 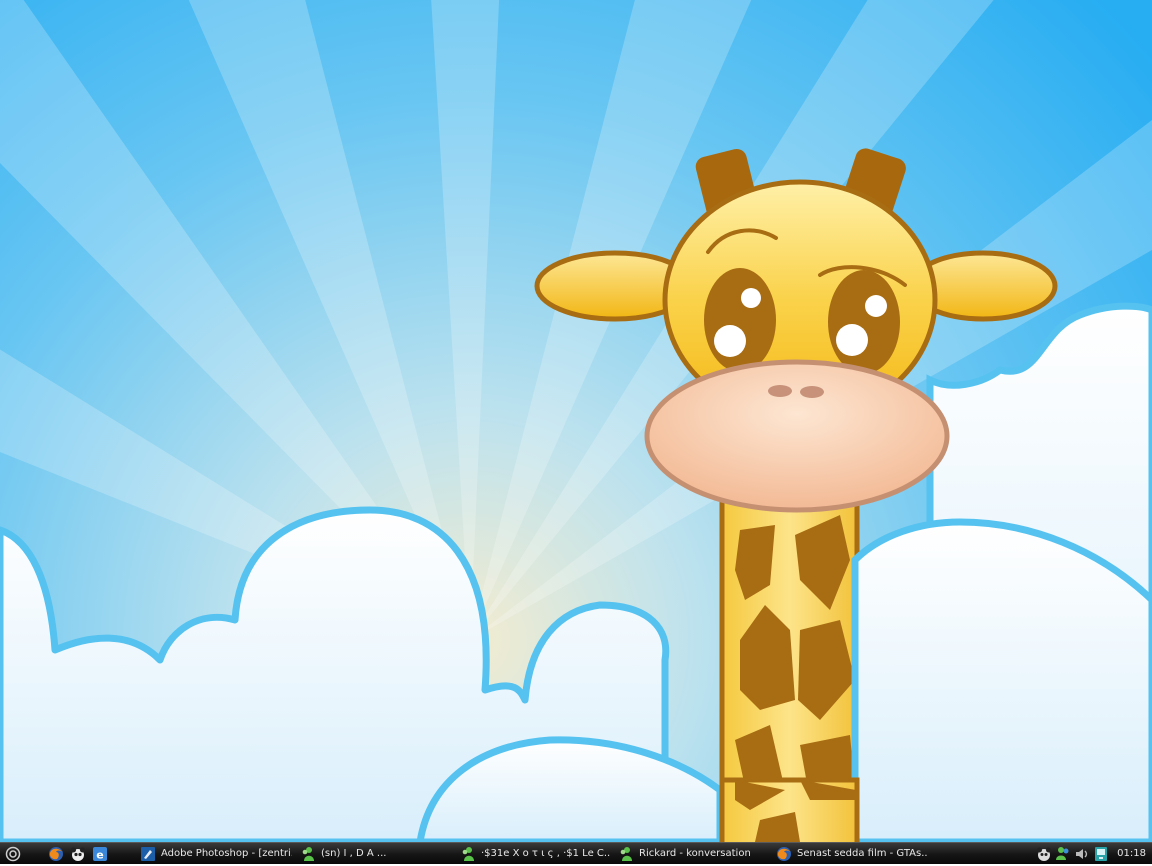 I want to click on clock: 01:18, so click(x=1131, y=853).